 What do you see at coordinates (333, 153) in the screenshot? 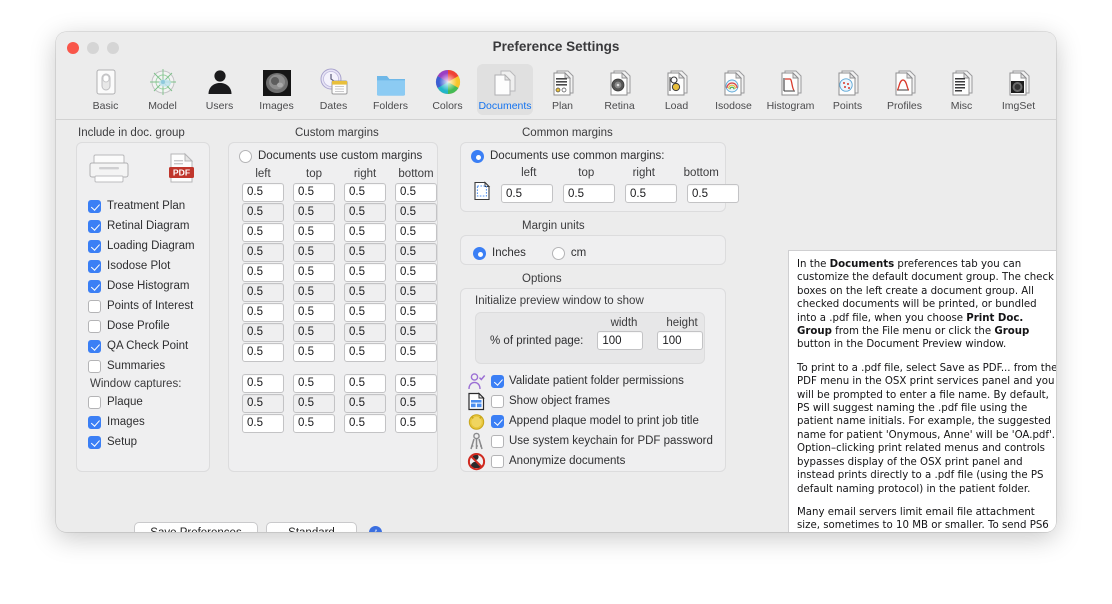
I see `custom-margins-radio: Documents use custom margins` at bounding box center [333, 153].